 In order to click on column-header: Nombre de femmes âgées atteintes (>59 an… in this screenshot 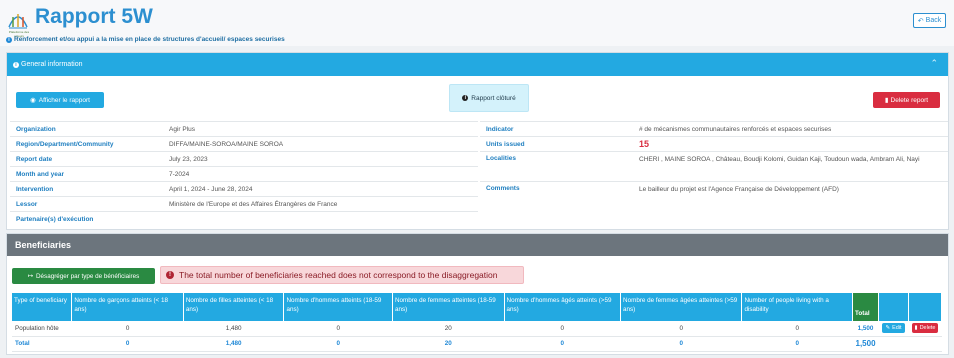, I will do `click(681, 307)`.